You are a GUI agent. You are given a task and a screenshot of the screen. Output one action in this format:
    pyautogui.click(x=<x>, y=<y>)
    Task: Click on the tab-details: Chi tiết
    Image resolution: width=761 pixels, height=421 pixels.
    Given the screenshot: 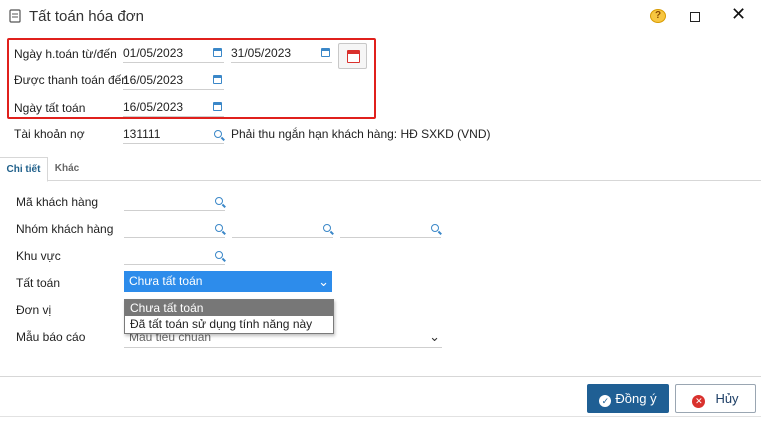 What is the action you would take?
    pyautogui.click(x=24, y=169)
    